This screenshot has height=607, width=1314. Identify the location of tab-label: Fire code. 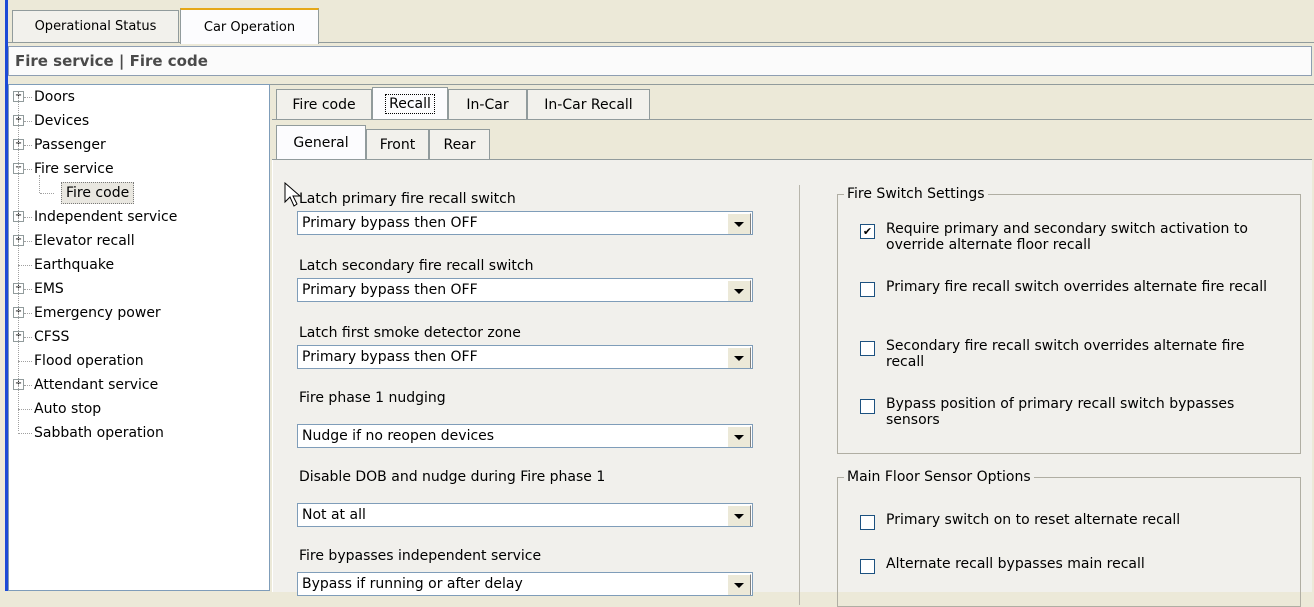
(324, 104).